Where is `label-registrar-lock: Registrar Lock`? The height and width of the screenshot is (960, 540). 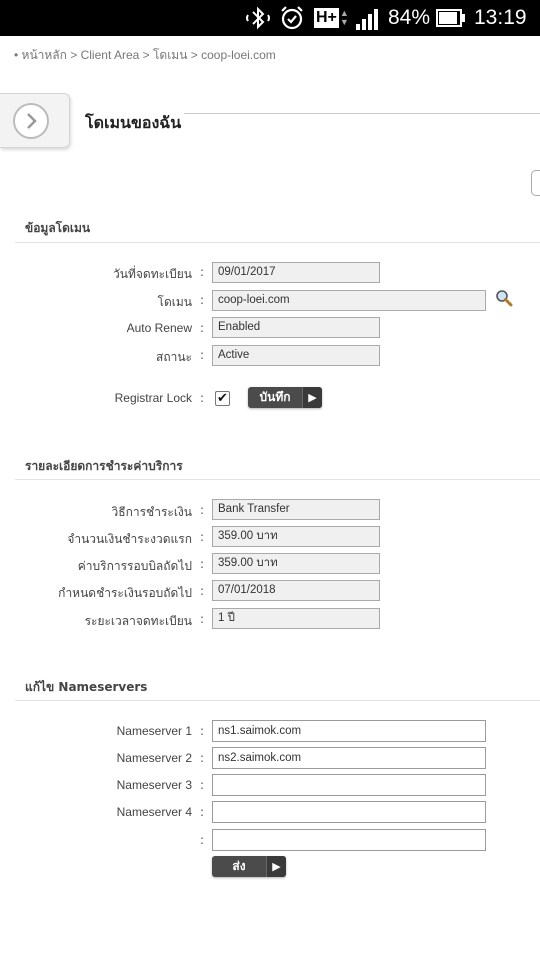 label-registrar-lock: Registrar Lock is located at coordinates (153, 398).